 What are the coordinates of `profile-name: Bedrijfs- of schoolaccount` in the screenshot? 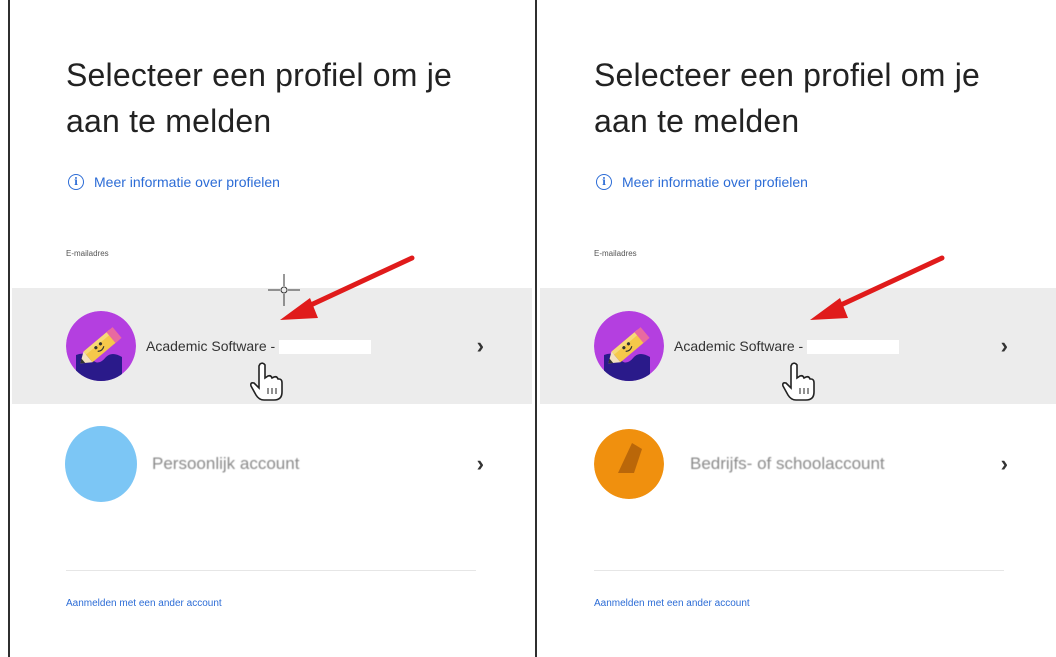 It's located at (787, 463).